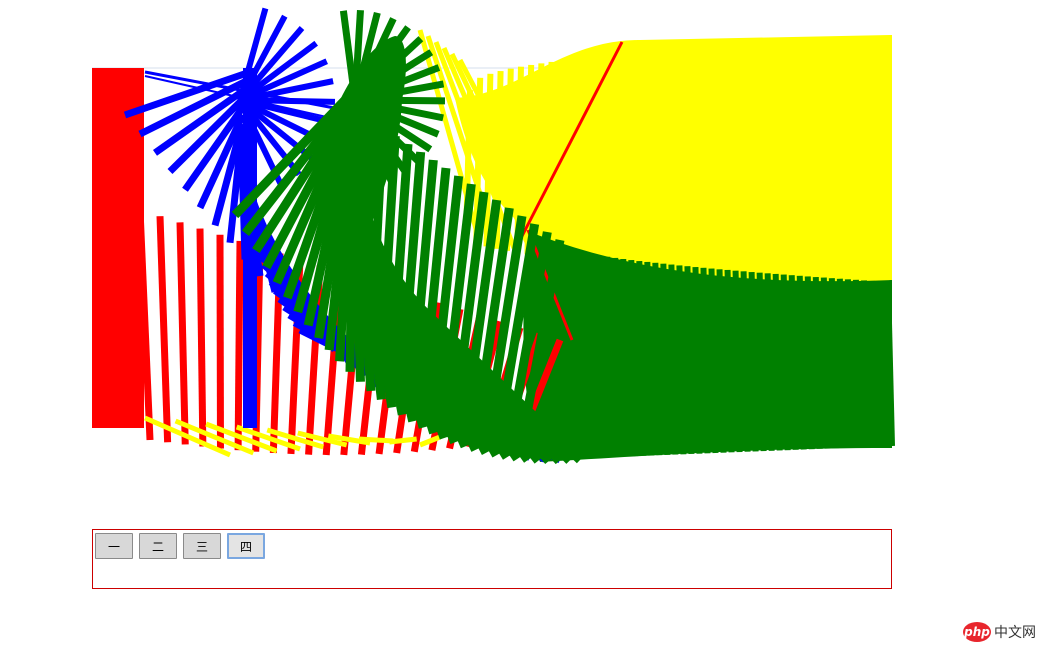 This screenshot has width=1054, height=653. Describe the element at coordinates (977, 632) in the screenshot. I see `php-logo: php` at that location.